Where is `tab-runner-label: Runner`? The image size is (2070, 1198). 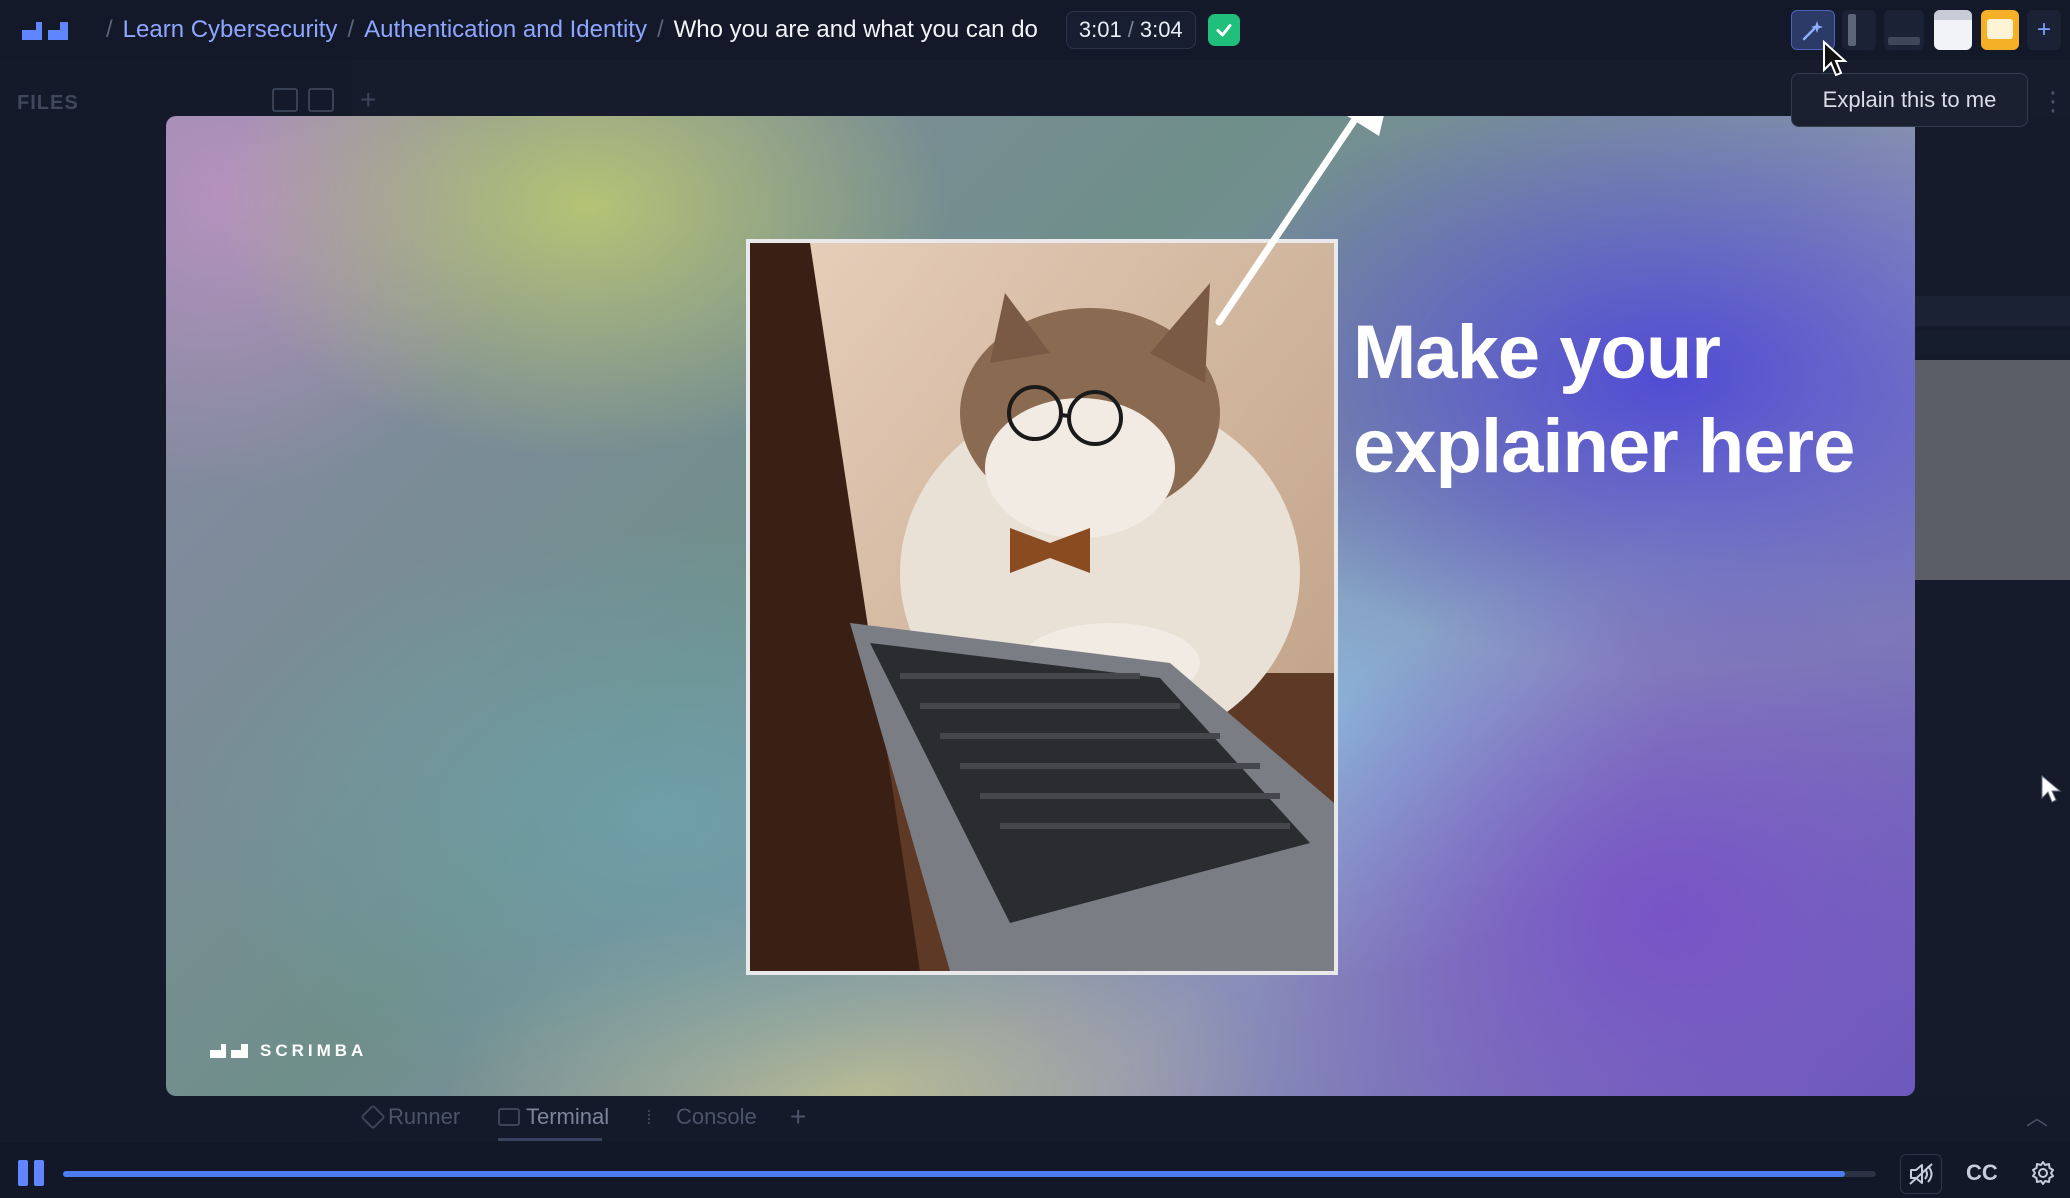 tab-runner-label: Runner is located at coordinates (424, 1116).